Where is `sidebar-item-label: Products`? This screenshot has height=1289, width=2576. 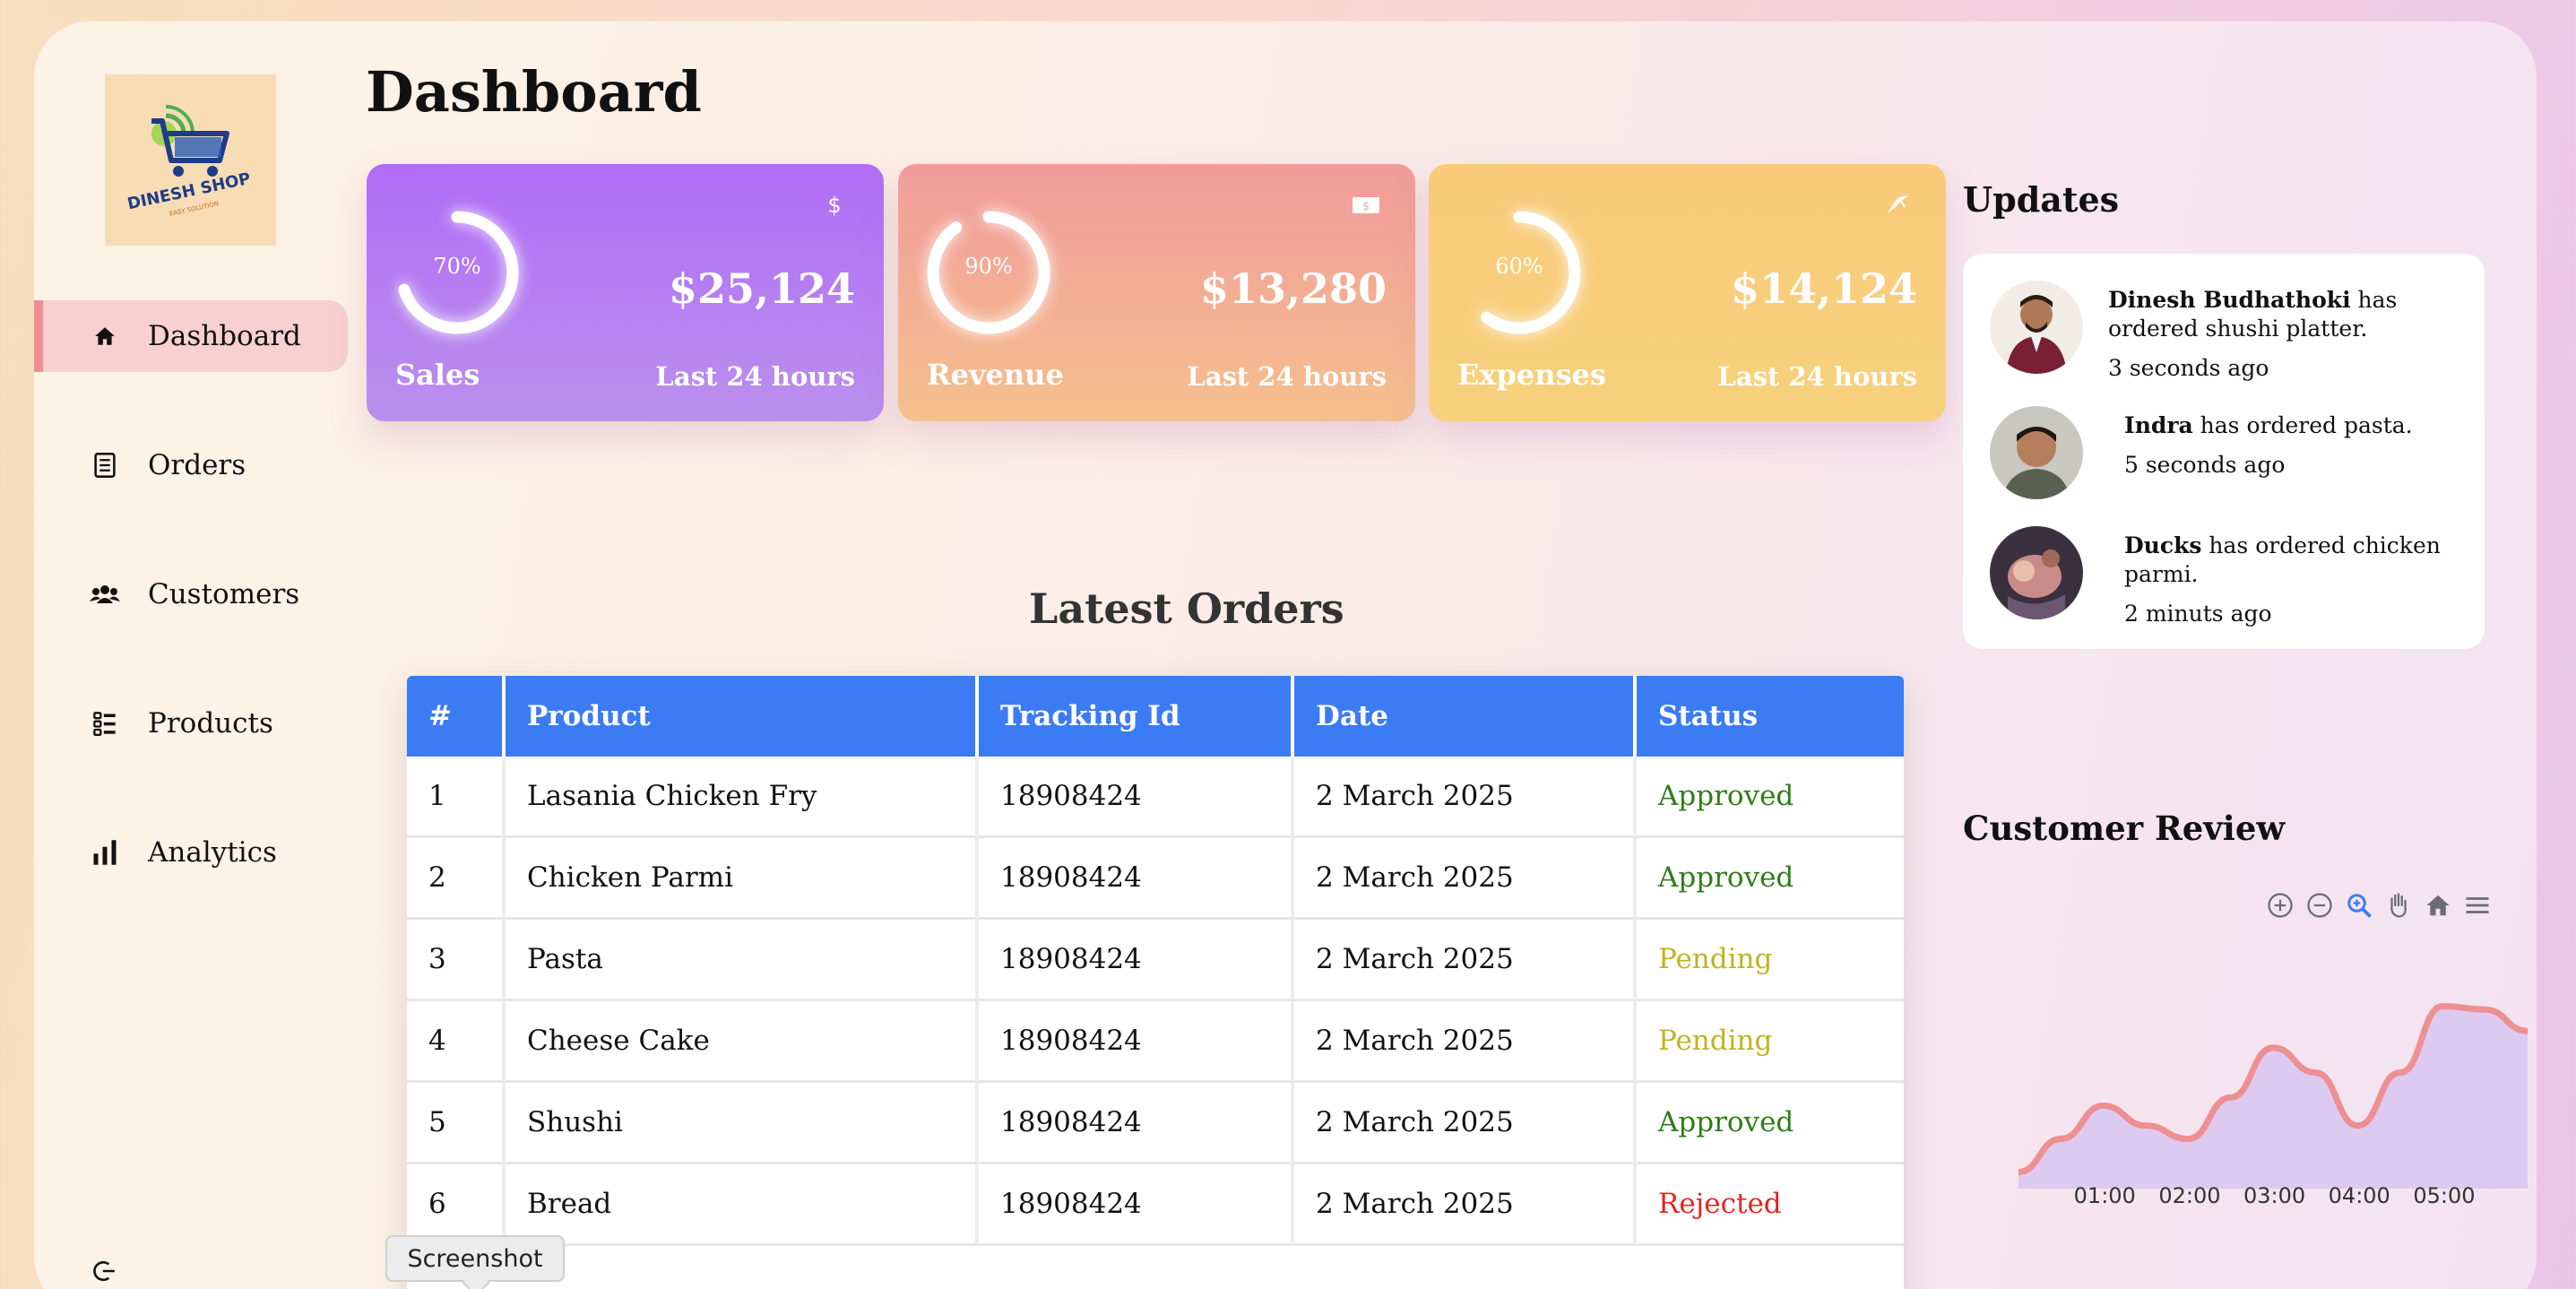
sidebar-item-label: Products is located at coordinates (210, 723).